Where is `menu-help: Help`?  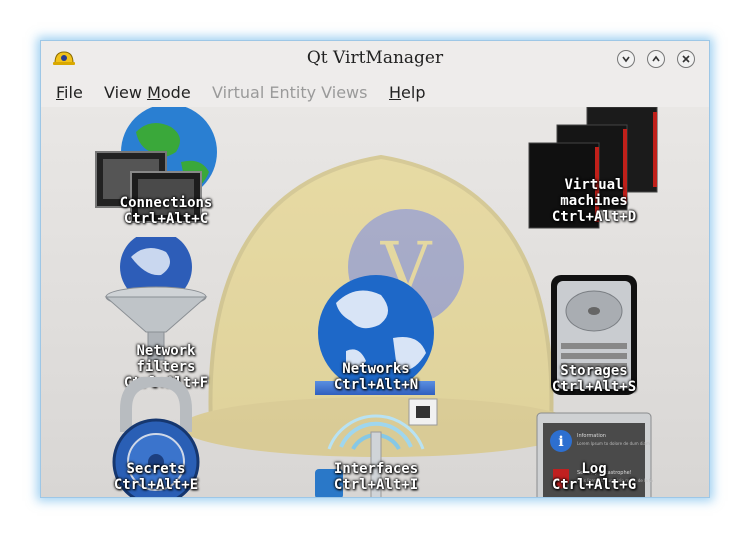
menu-help: Help is located at coordinates (407, 92).